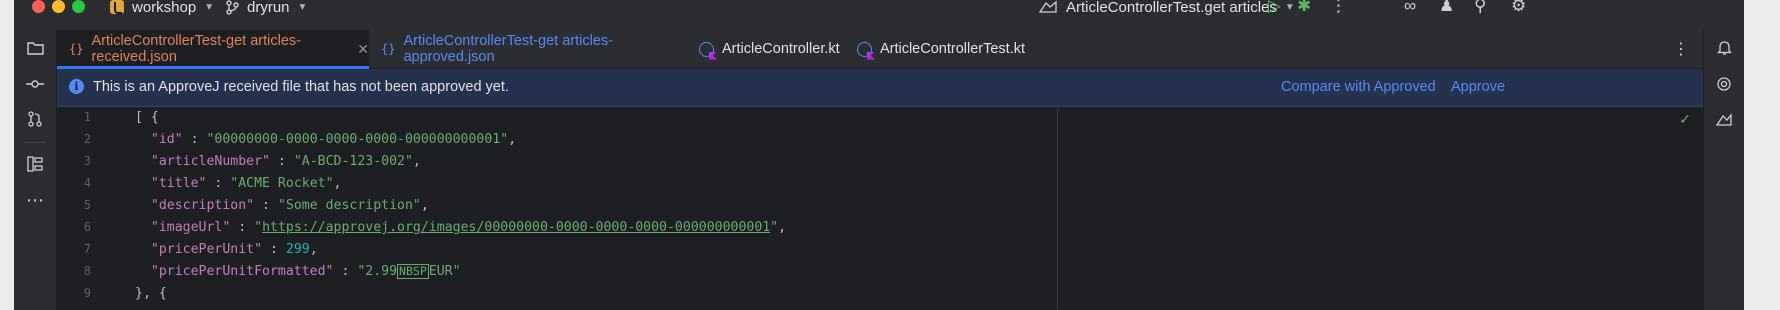  Describe the element at coordinates (35, 200) in the screenshot. I see `more-tools-icon: ⋯` at that location.